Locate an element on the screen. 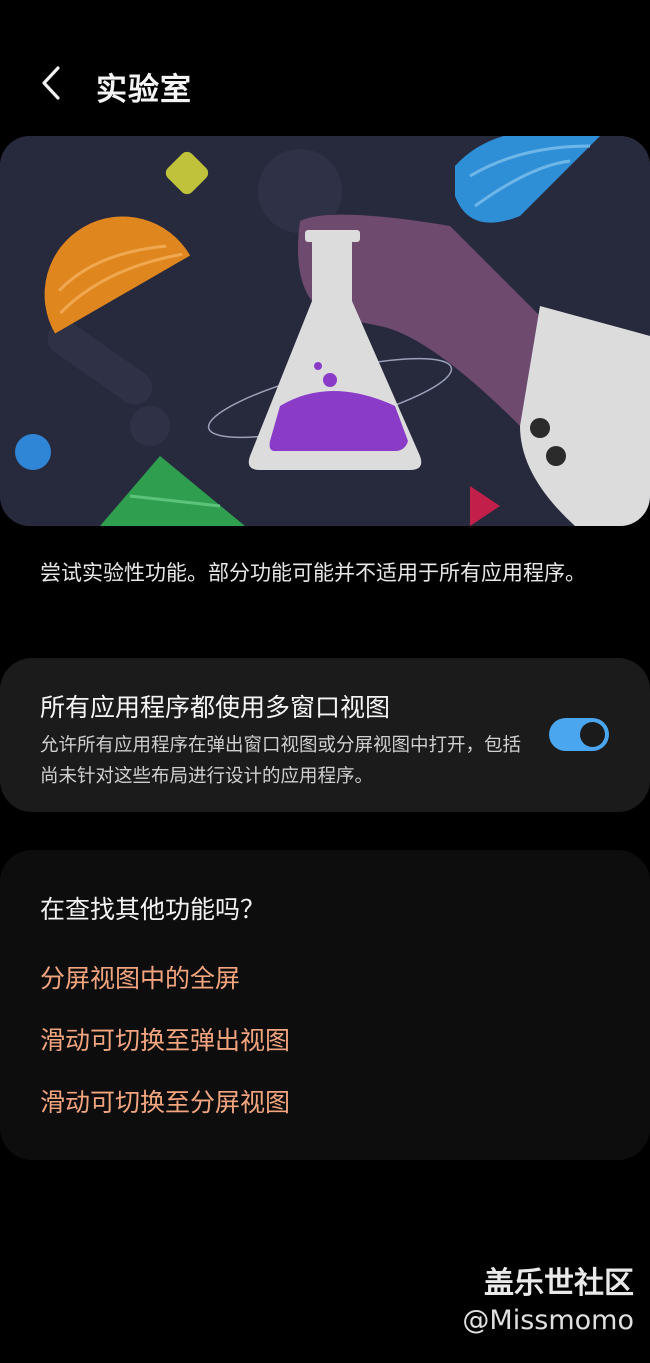 This screenshot has height=1363, width=650. link-swipe-popup: 滑动可切换至弹出视图 is located at coordinates (165, 1039).